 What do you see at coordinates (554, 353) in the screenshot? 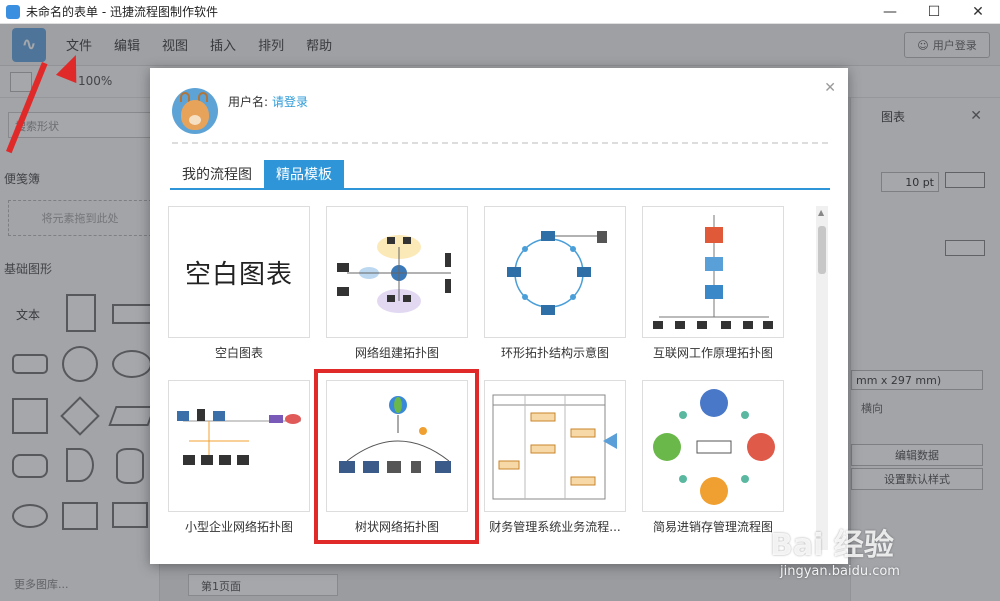
I see `template-label: 环形拓扑结构示意图` at bounding box center [554, 353].